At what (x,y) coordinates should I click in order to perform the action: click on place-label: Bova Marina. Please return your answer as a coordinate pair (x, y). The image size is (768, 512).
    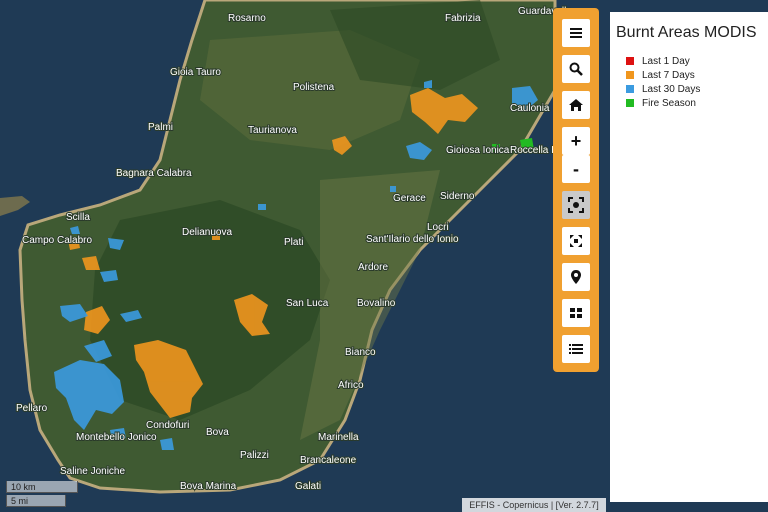
    Looking at the image, I should click on (208, 486).